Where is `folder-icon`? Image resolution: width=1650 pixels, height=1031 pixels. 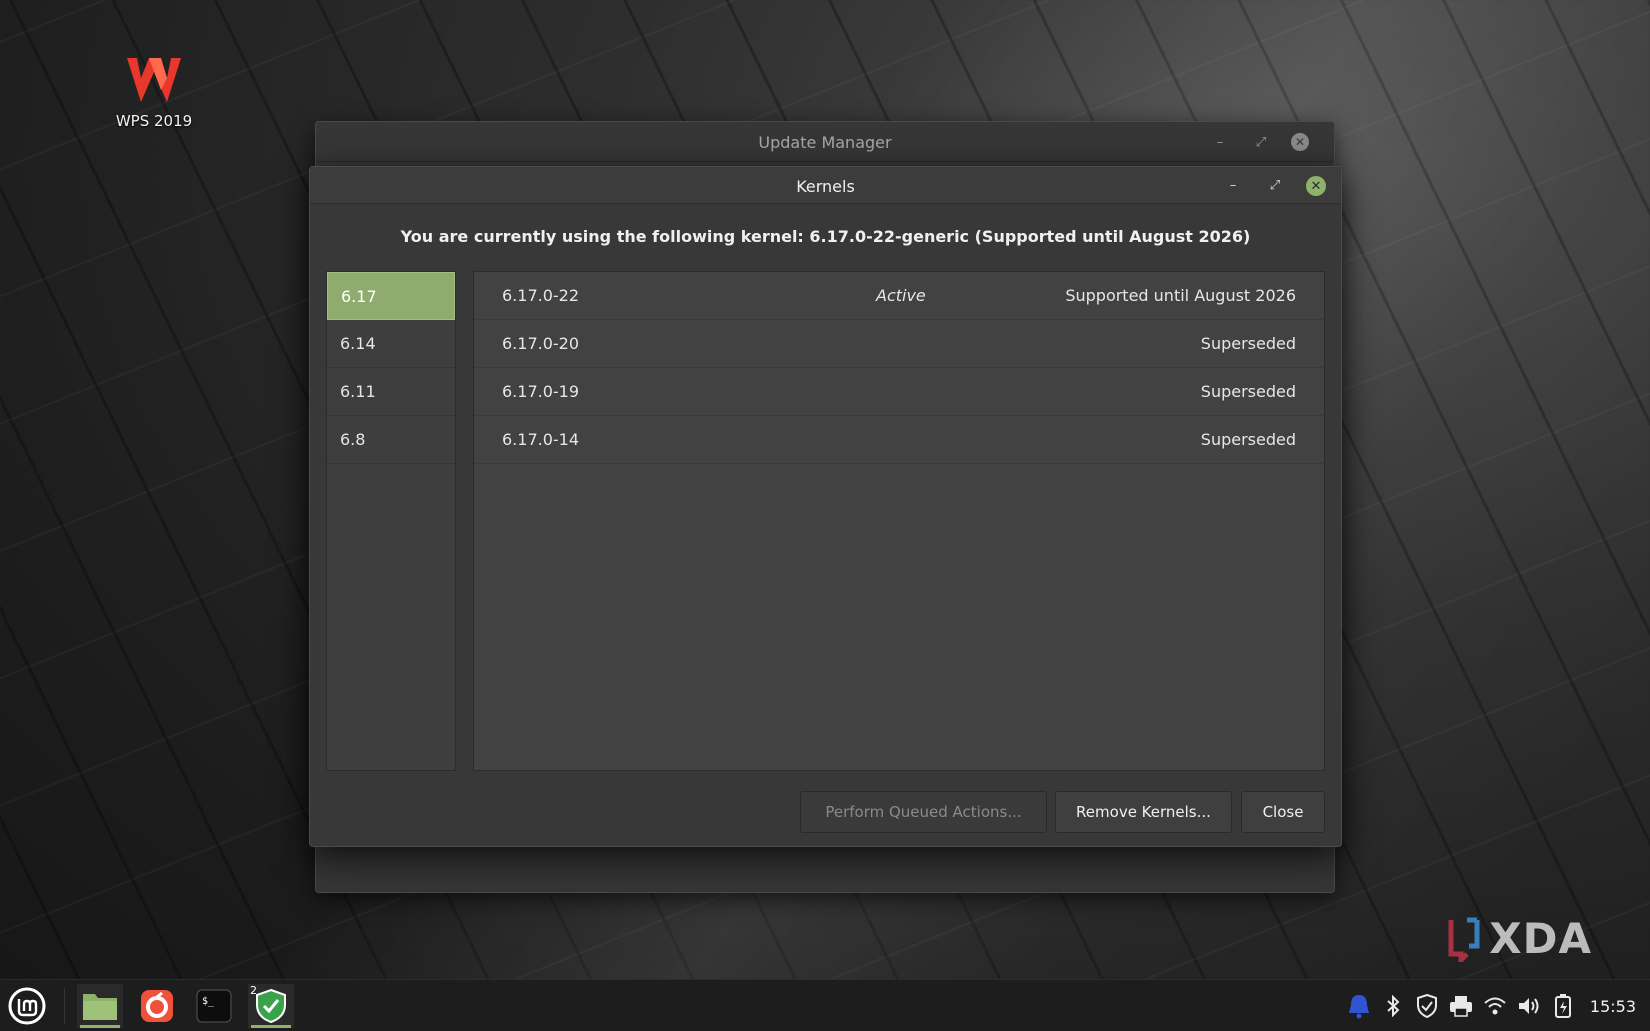
folder-icon is located at coordinates (100, 1007).